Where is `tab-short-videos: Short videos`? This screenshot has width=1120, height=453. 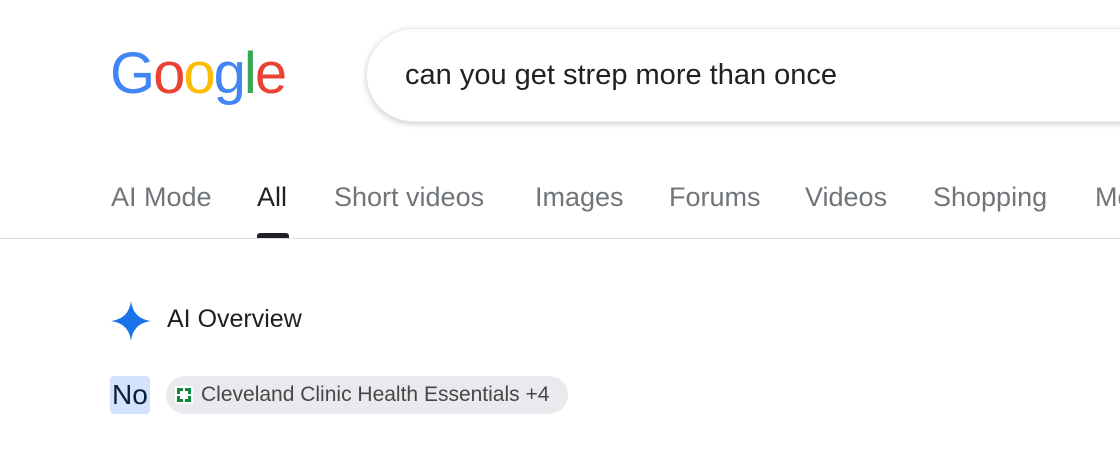 tab-short-videos: Short videos is located at coordinates (409, 197).